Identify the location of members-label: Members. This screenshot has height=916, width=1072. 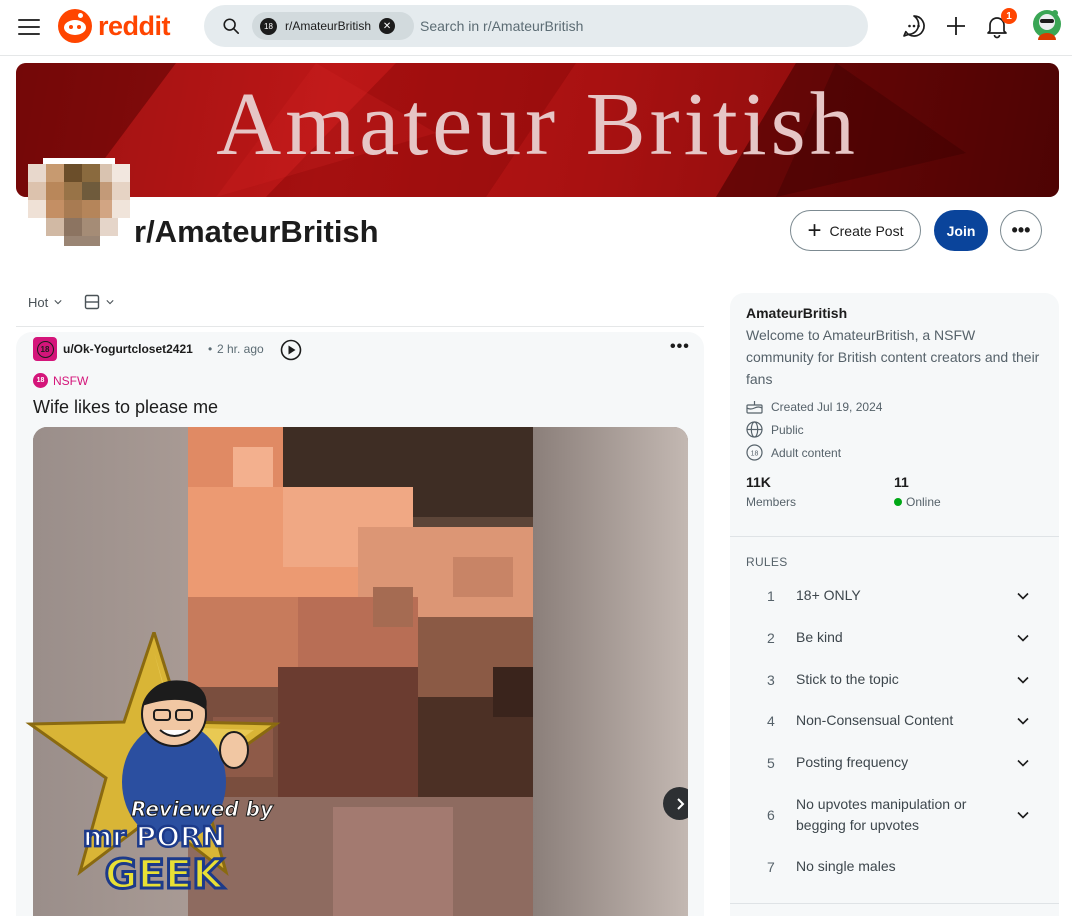
(771, 502).